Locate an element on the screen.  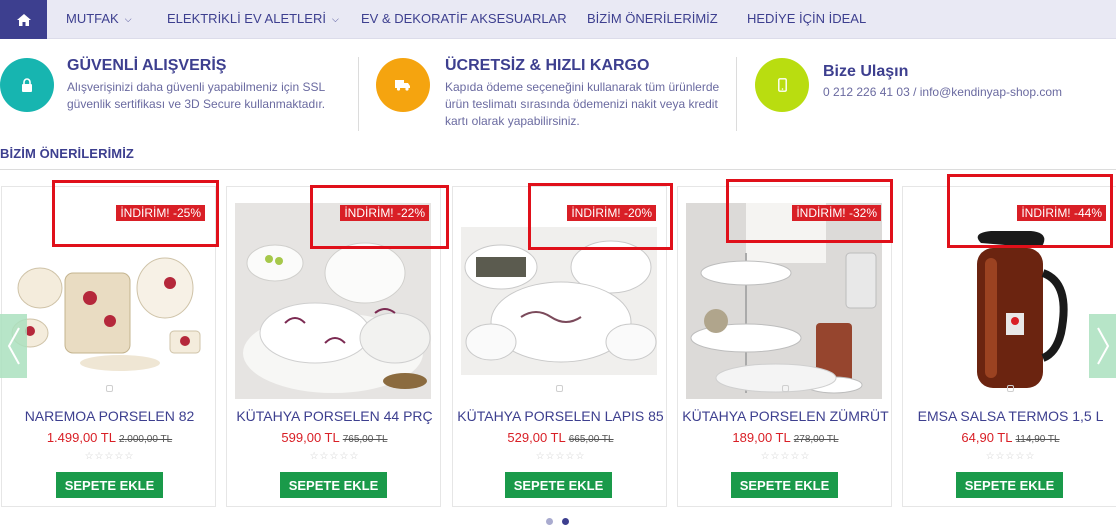
product-name: EMSA SALSA TERMOS 1,5 L is located at coordinates (1009, 416).